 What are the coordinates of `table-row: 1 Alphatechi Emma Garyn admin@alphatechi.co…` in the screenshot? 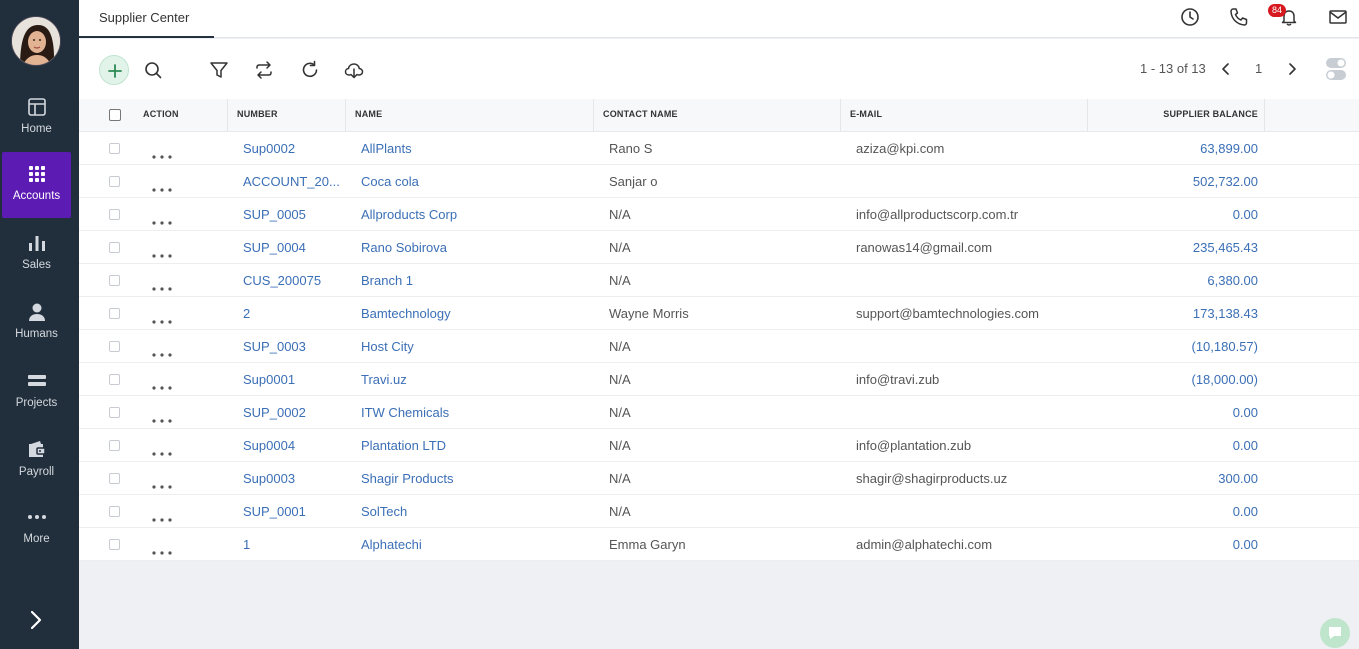 It's located at (719, 544).